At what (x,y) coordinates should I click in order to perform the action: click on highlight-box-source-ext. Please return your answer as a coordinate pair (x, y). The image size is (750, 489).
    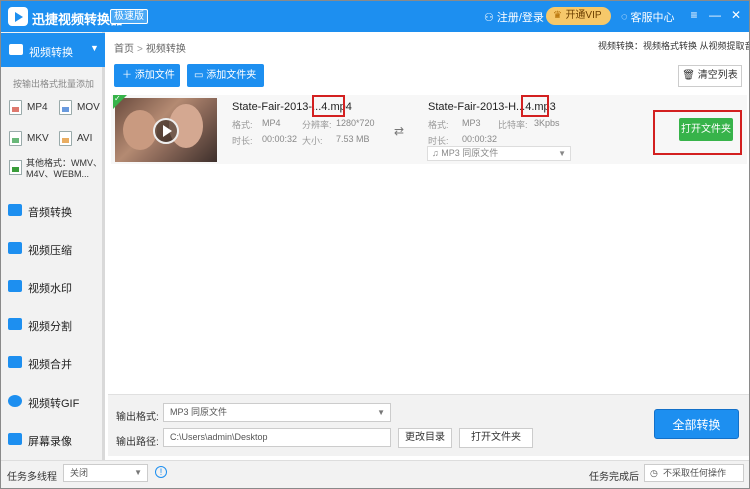
    Looking at the image, I should click on (328, 106).